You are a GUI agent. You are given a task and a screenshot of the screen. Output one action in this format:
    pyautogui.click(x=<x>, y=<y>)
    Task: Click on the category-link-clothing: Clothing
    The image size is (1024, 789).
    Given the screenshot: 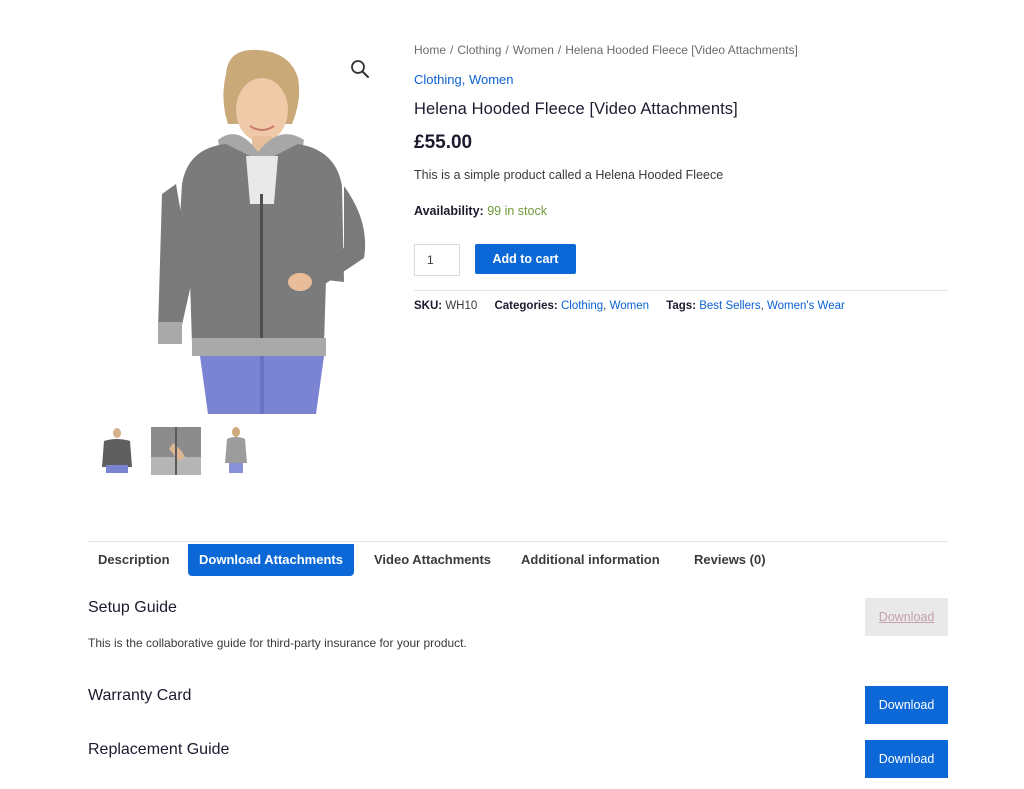 What is the action you would take?
    pyautogui.click(x=438, y=79)
    